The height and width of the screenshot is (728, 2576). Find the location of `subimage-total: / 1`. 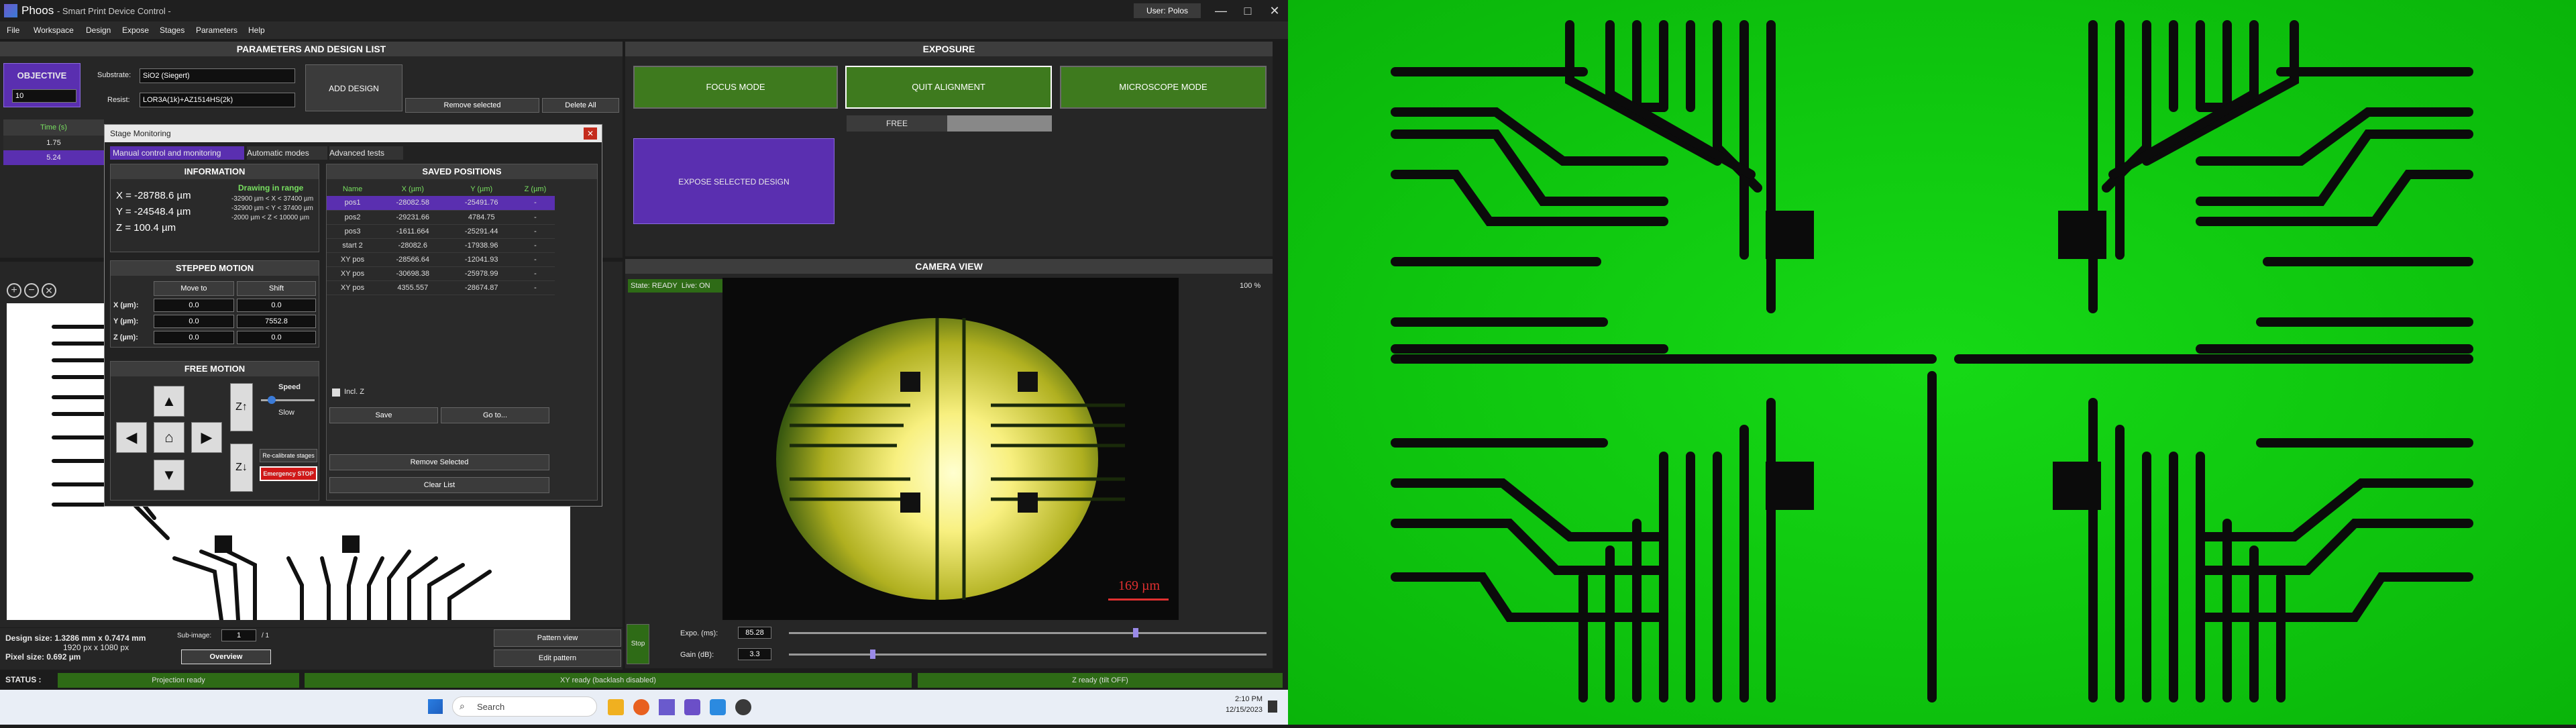

subimage-total: / 1 is located at coordinates (266, 636).